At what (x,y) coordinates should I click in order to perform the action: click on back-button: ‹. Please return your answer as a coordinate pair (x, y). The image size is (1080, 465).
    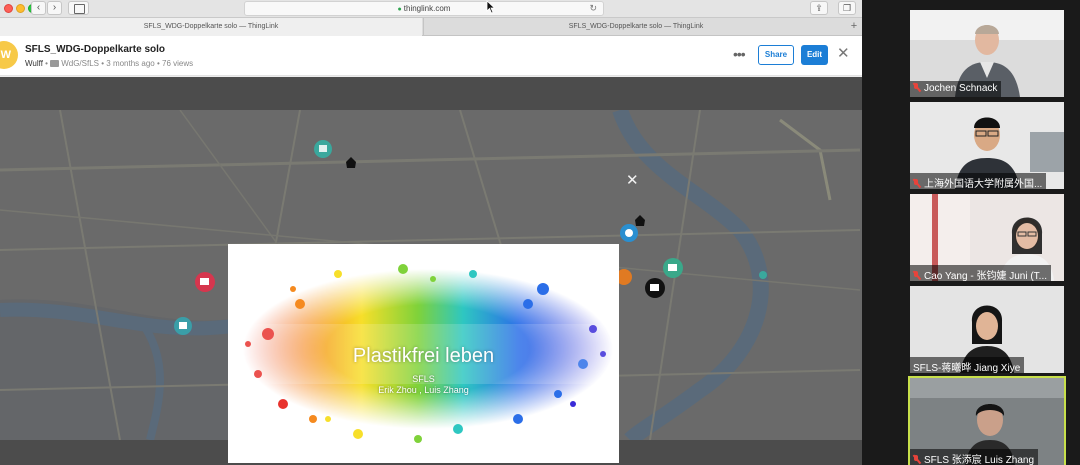
    Looking at the image, I should click on (38, 8).